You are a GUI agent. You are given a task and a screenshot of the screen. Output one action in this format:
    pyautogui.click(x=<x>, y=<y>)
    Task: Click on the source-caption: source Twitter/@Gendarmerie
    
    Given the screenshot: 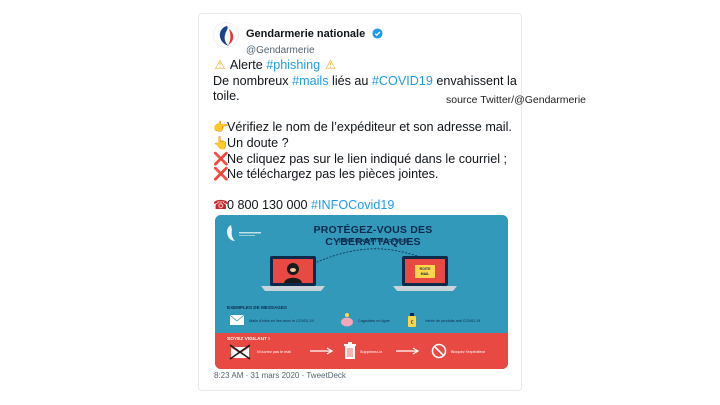 What is the action you would take?
    pyautogui.click(x=516, y=100)
    